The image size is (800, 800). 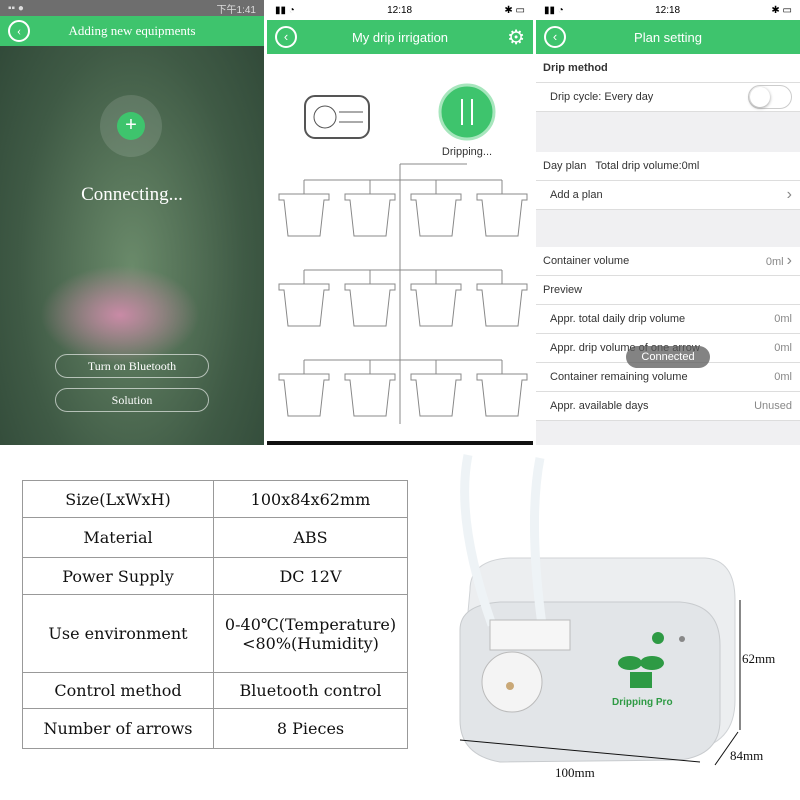 I want to click on add-icon: +, so click(x=131, y=126).